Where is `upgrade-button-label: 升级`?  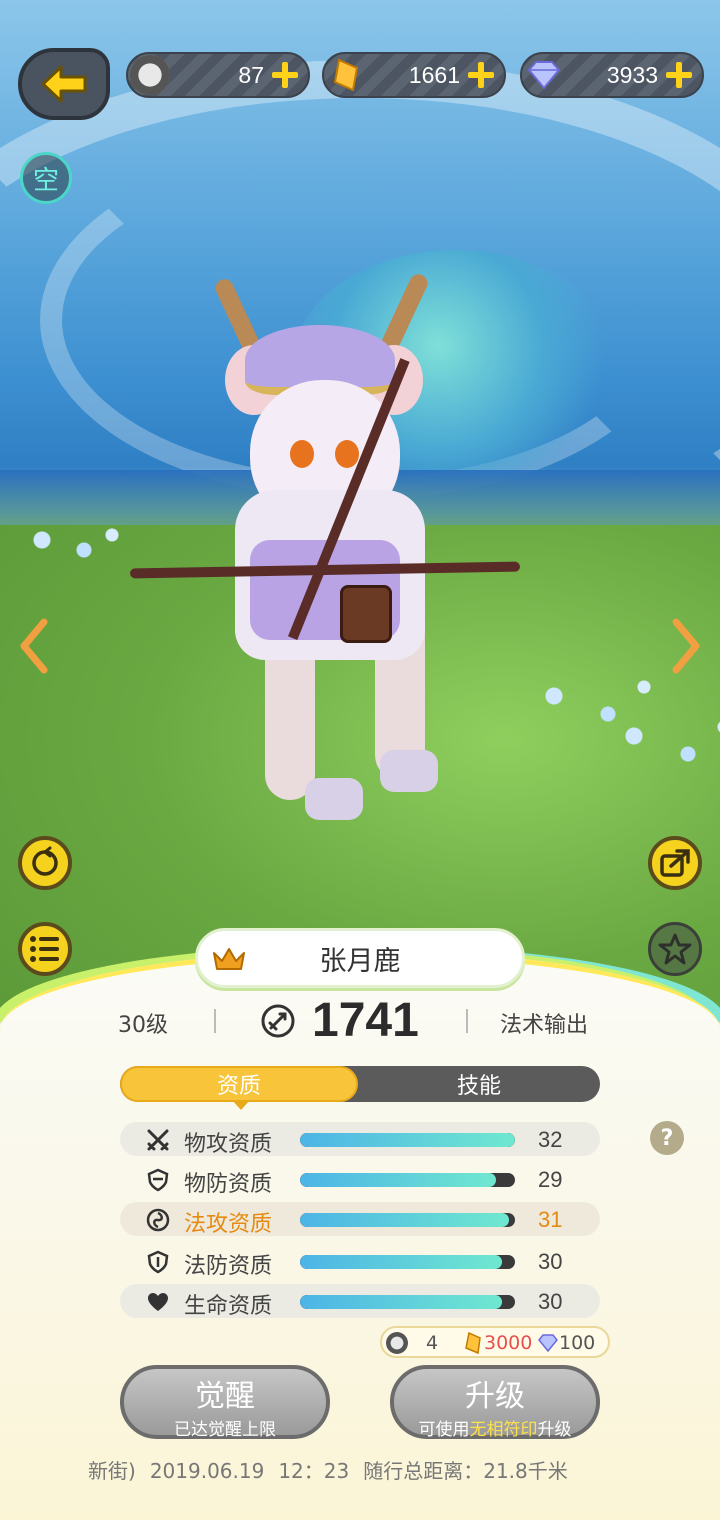 upgrade-button-label: 升级 is located at coordinates (495, 1396).